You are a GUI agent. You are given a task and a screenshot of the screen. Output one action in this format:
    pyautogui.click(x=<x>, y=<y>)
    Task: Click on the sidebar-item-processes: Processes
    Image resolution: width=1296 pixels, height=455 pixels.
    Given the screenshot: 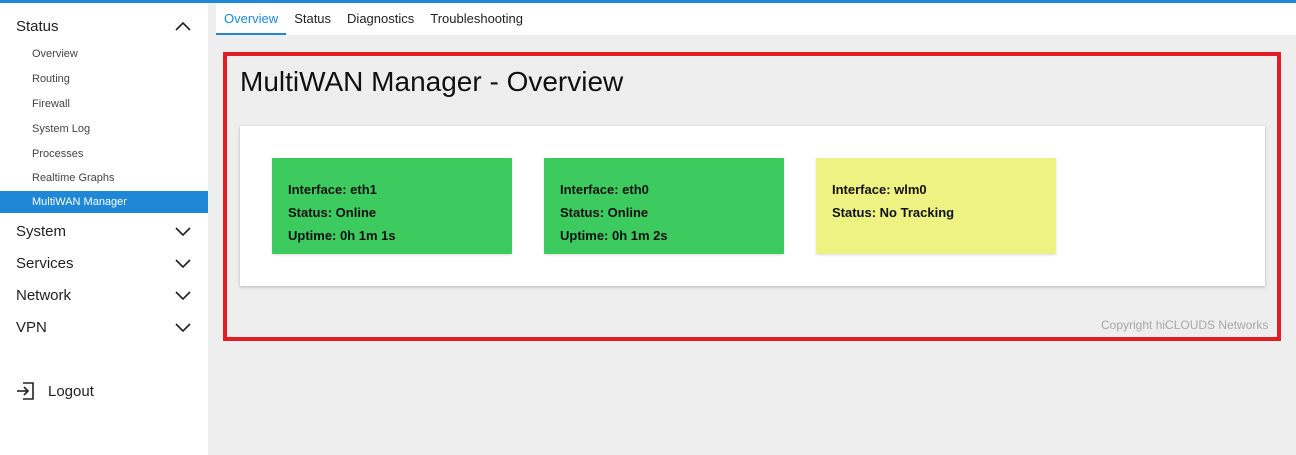 What is the action you would take?
    pyautogui.click(x=104, y=154)
    